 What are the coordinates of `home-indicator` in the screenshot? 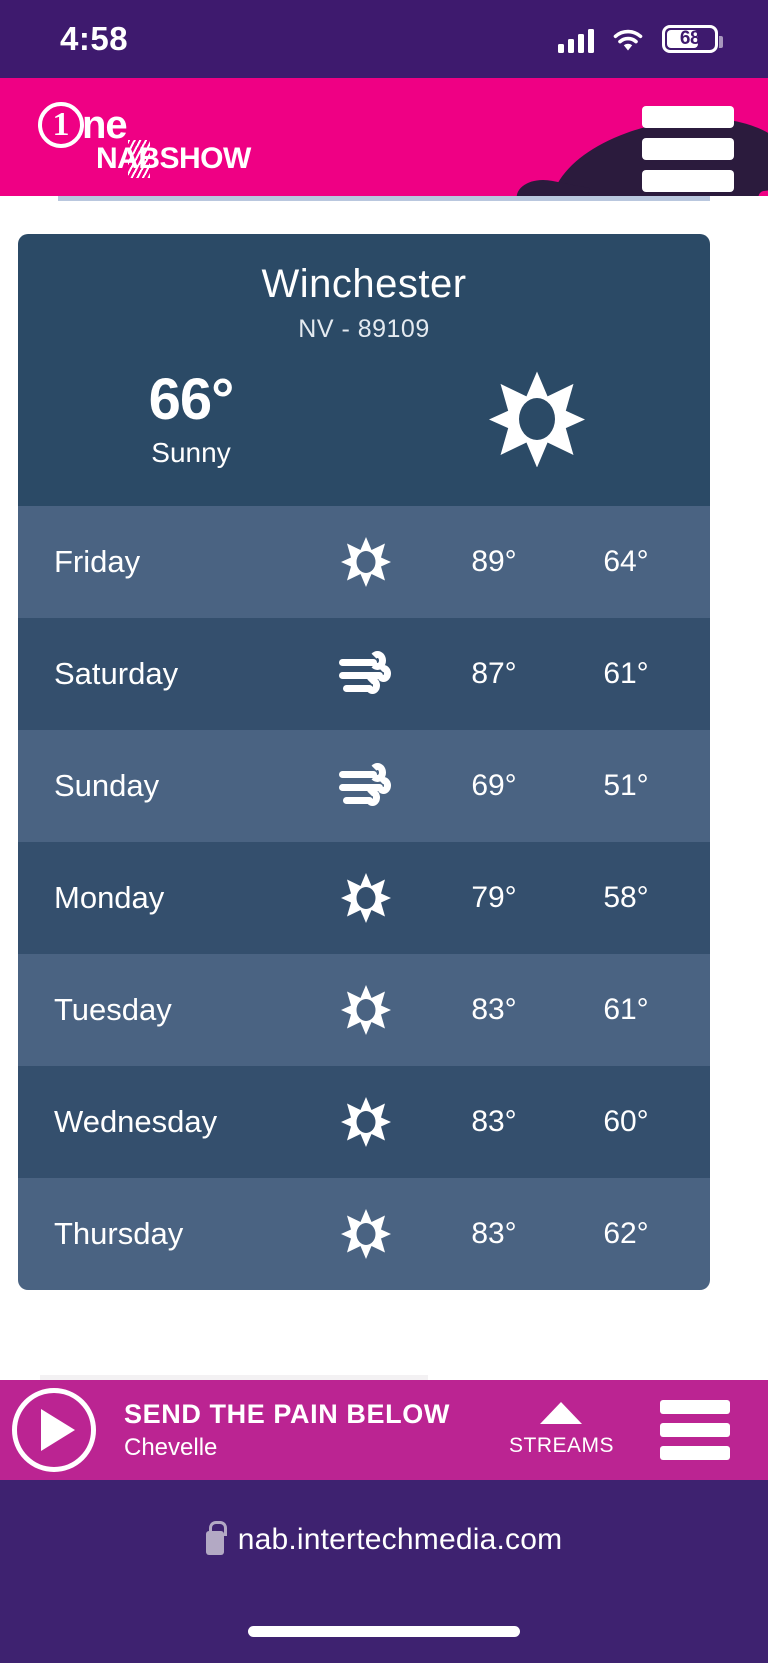 It's located at (384, 1631).